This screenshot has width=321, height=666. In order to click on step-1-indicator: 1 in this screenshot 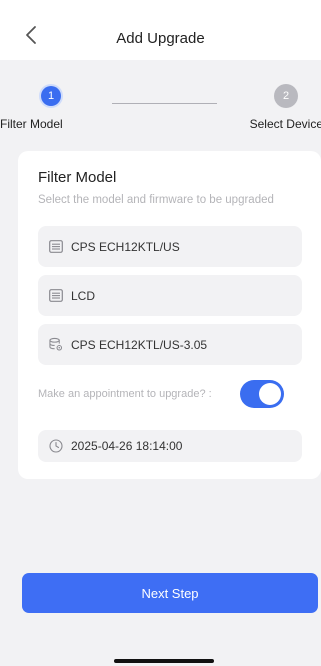, I will do `click(51, 96)`.